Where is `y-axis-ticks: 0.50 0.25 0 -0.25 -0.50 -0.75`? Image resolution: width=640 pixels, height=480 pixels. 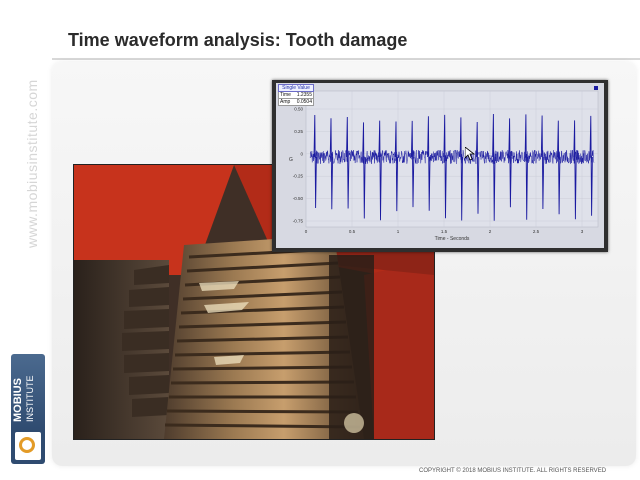
y-axis-ticks: 0.50 0.25 0 -0.25 -0.50 -0.75 is located at coordinates (298, 165).